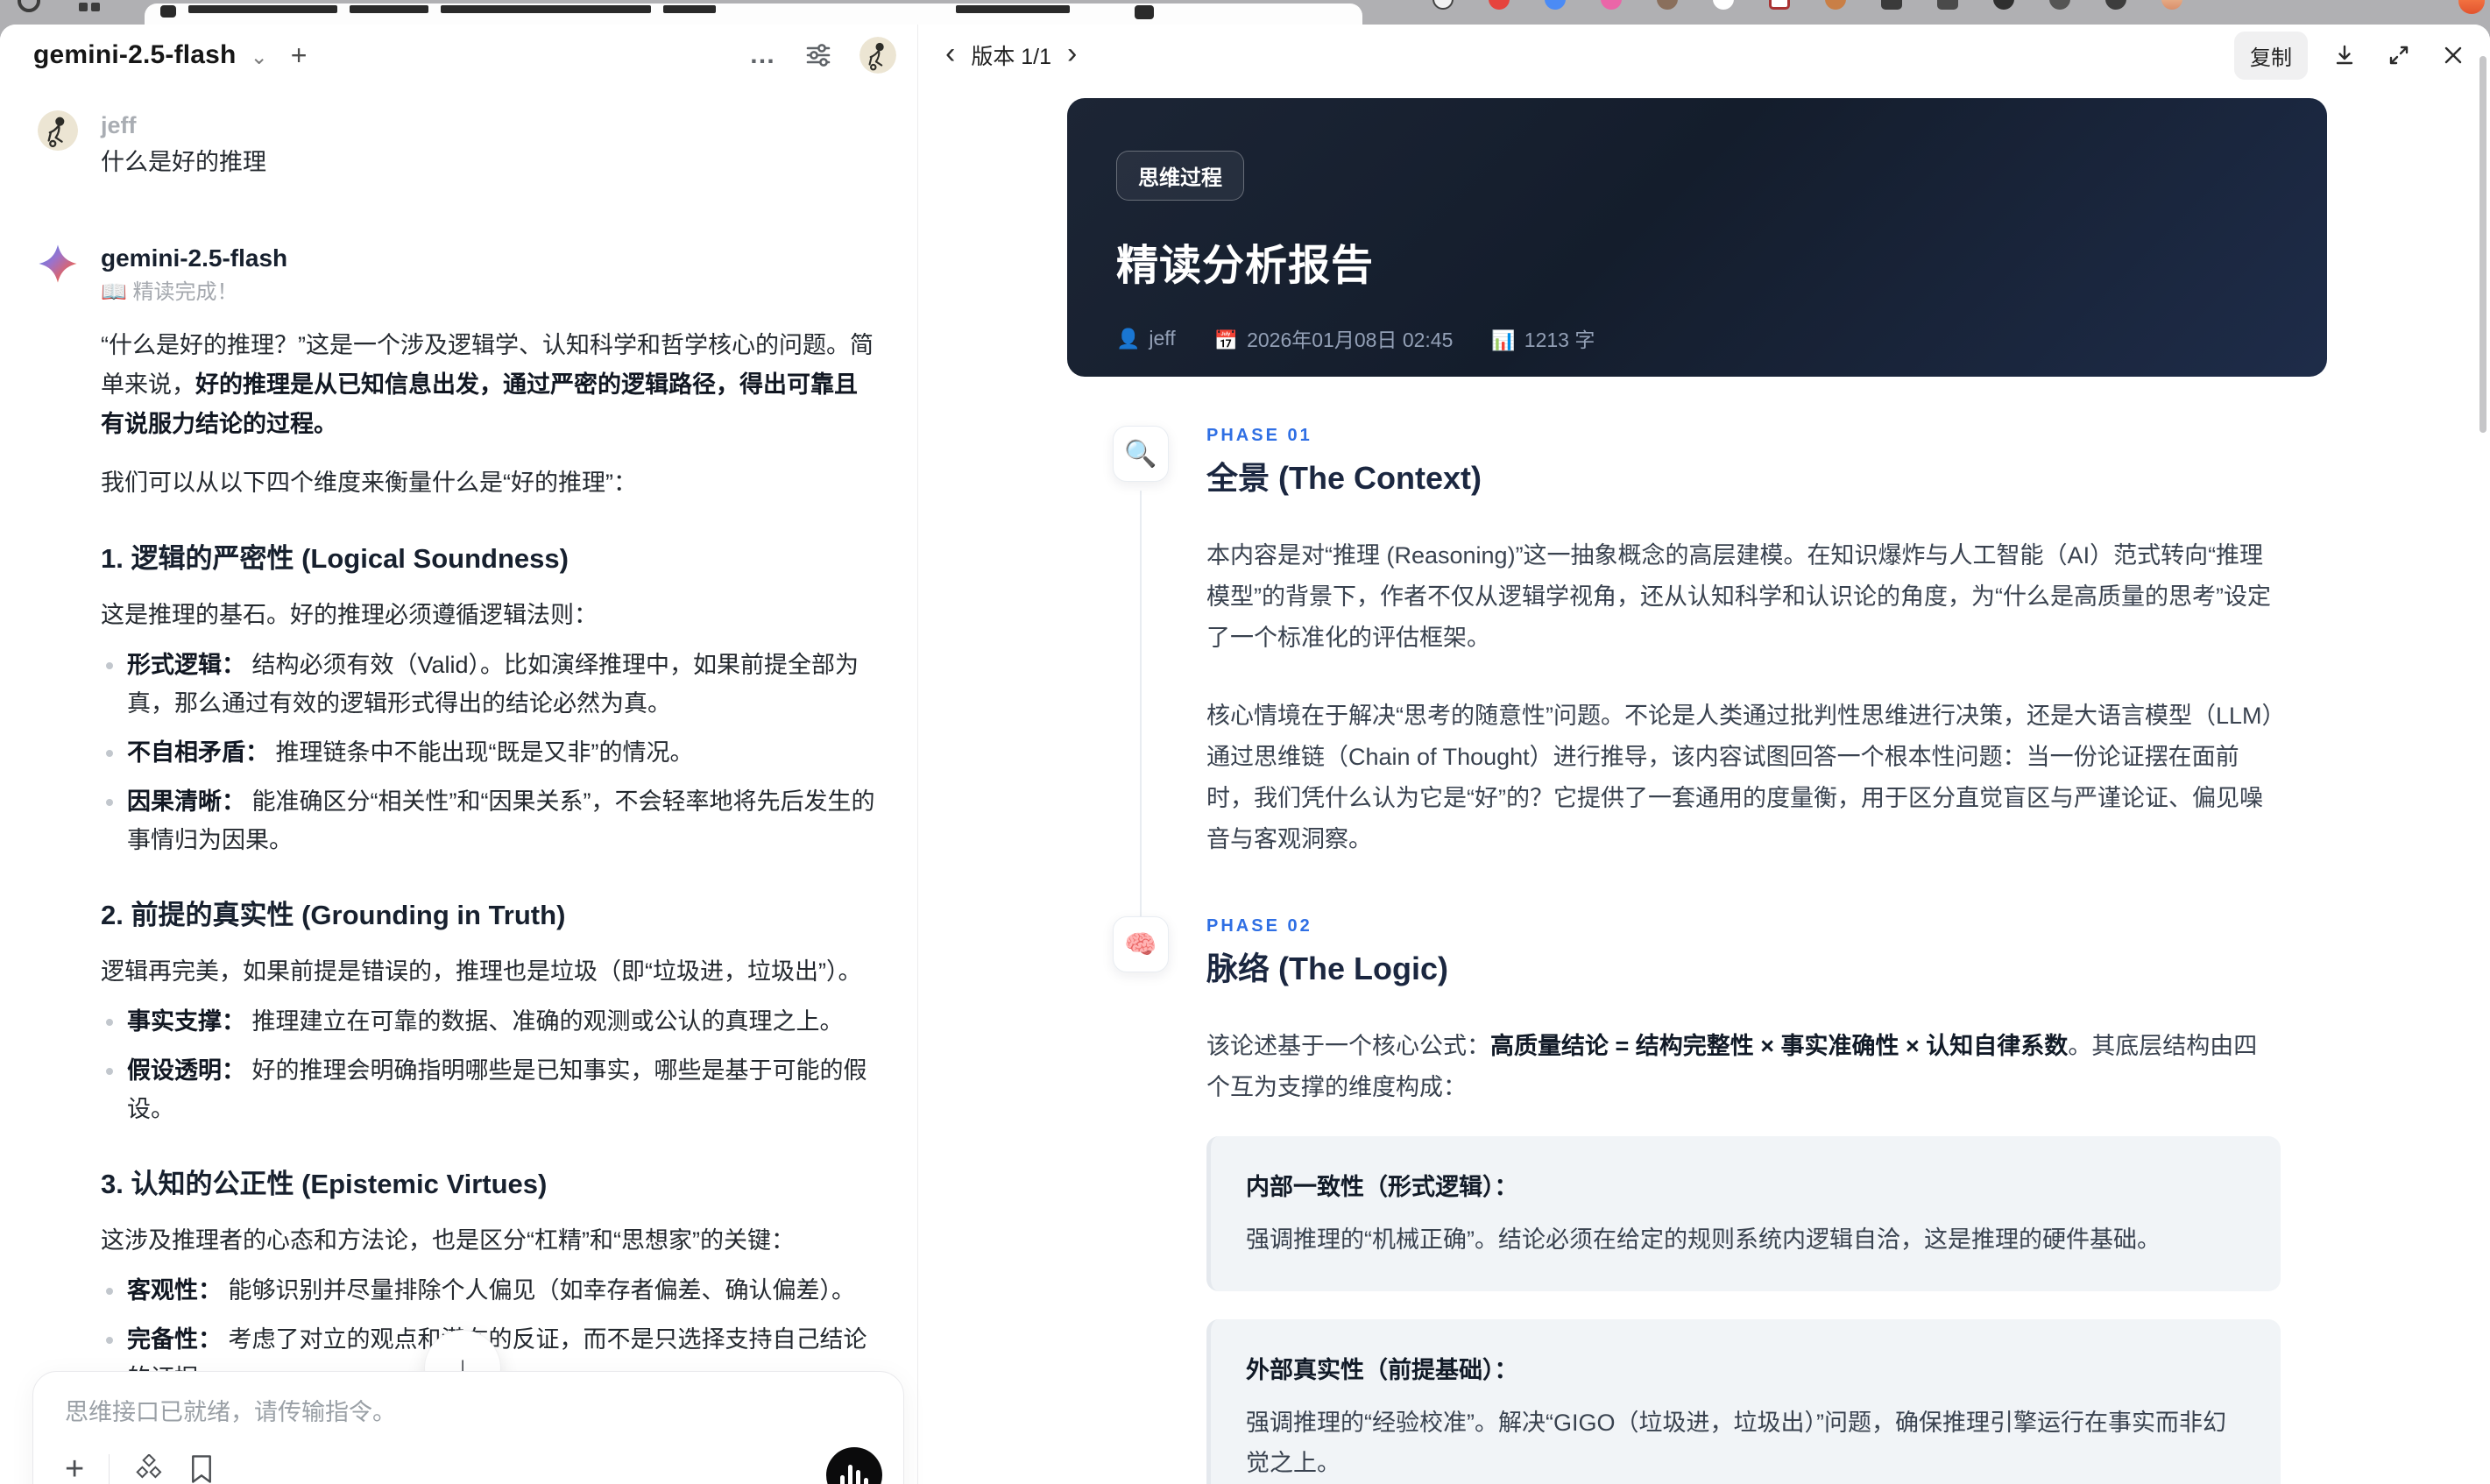 The width and height of the screenshot is (2490, 1484). Describe the element at coordinates (489, 1089) in the screenshot. I see `list-item: 假设透明： 好的推理会明确指明哪些是已知事实，哪些是基于可能的假设。` at that location.